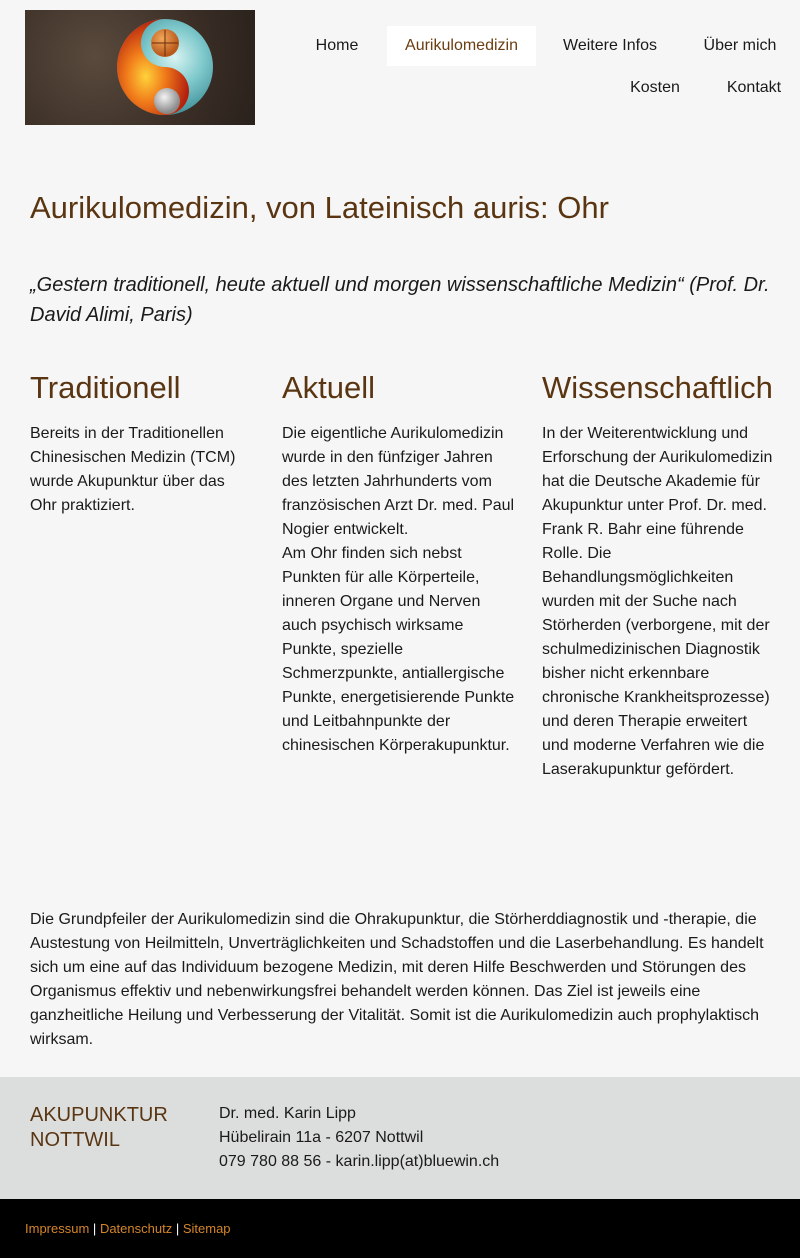 Image resolution: width=800 pixels, height=1258 pixels. Describe the element at coordinates (337, 46) in the screenshot. I see `nav-item-home: Home` at that location.